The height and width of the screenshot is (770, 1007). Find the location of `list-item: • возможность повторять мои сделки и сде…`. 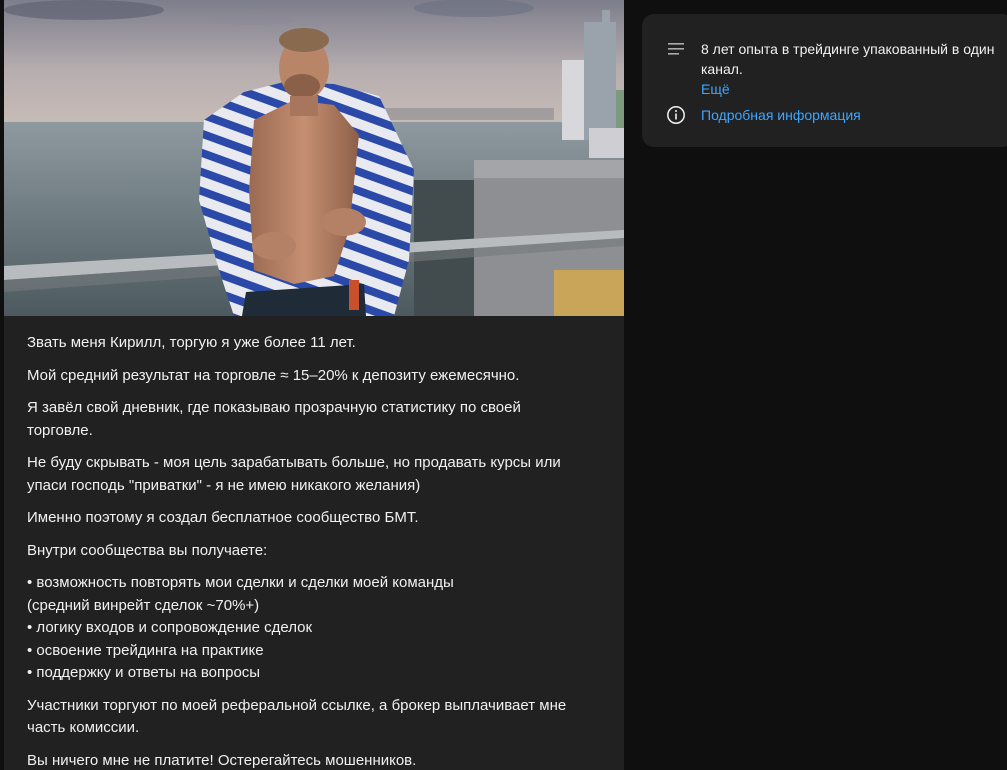

list-item: • возможность повторять мои сделки и сде… is located at coordinates (240, 594).